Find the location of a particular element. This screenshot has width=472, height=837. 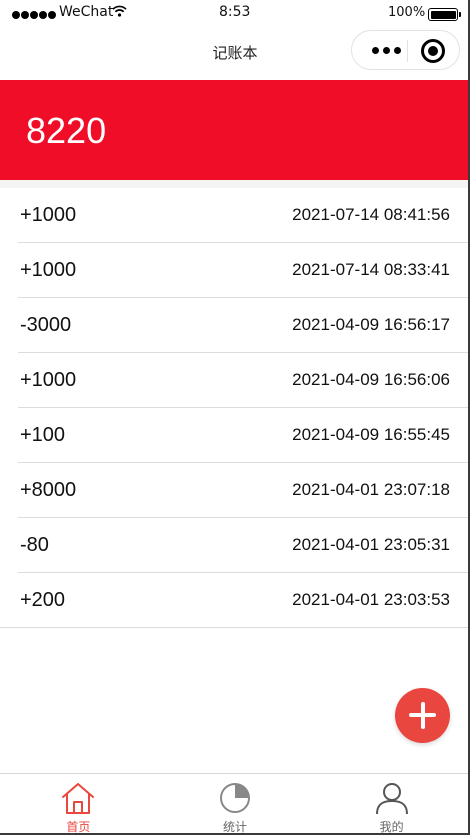

signal-strength-icon is located at coordinates (34, 15).